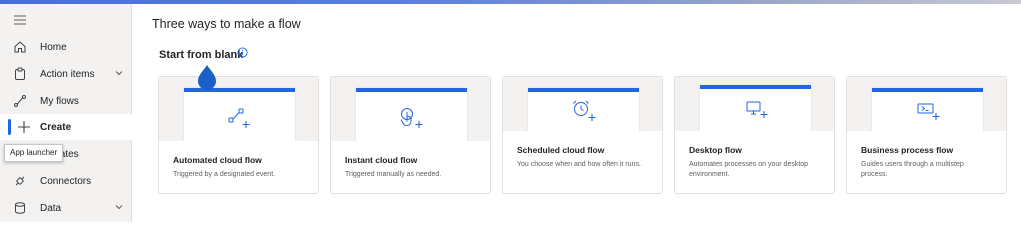 Image resolution: width=1021 pixels, height=240 pixels. What do you see at coordinates (20, 20) in the screenshot?
I see `hamburger-menu-icon` at bounding box center [20, 20].